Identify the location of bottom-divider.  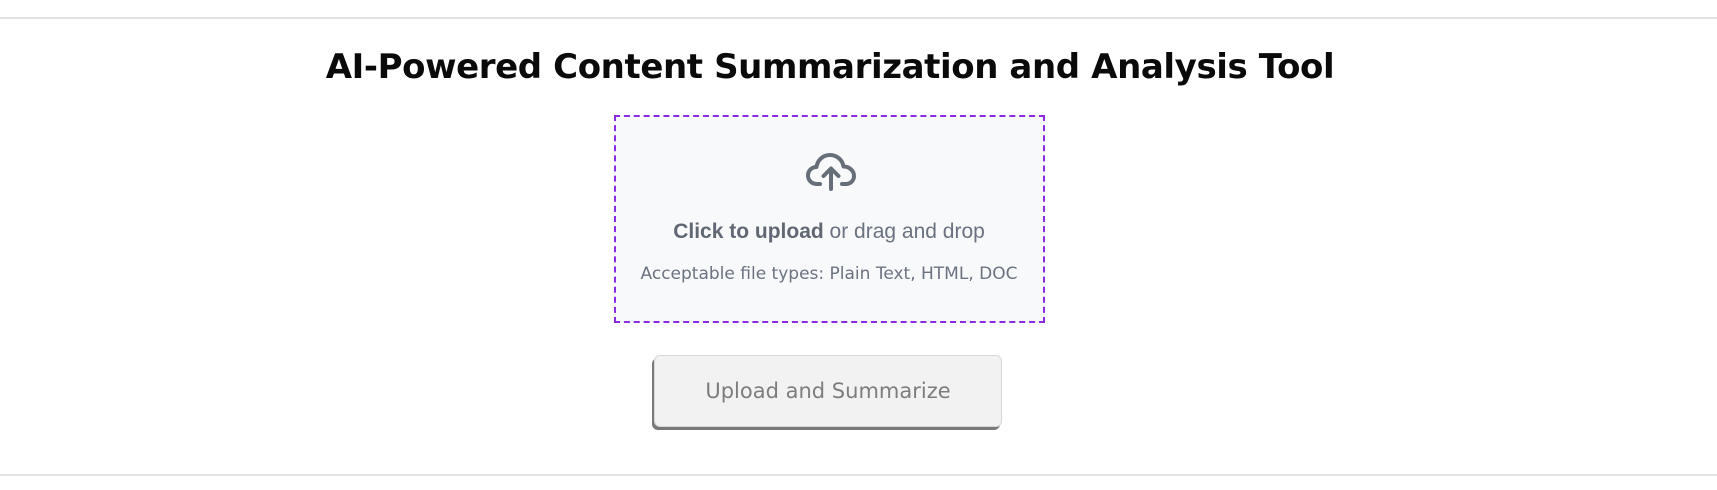
(858, 475).